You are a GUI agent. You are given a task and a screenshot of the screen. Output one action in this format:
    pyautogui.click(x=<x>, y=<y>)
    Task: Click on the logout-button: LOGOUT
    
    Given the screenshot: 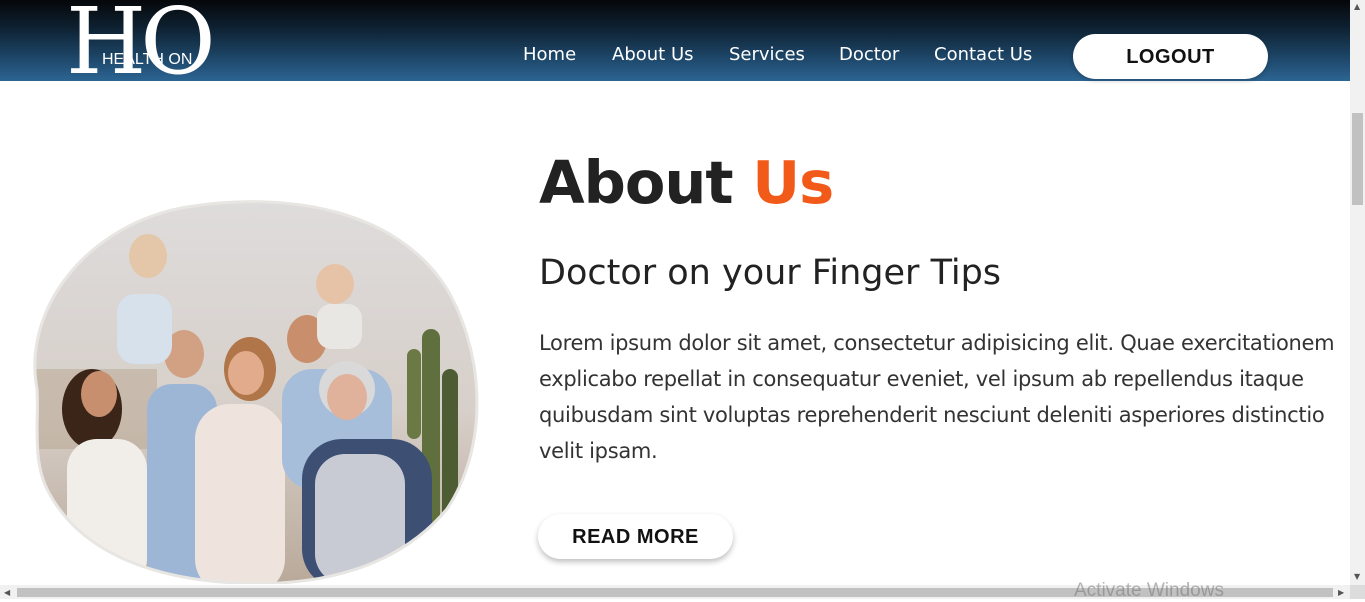 What is the action you would take?
    pyautogui.click(x=1170, y=56)
    